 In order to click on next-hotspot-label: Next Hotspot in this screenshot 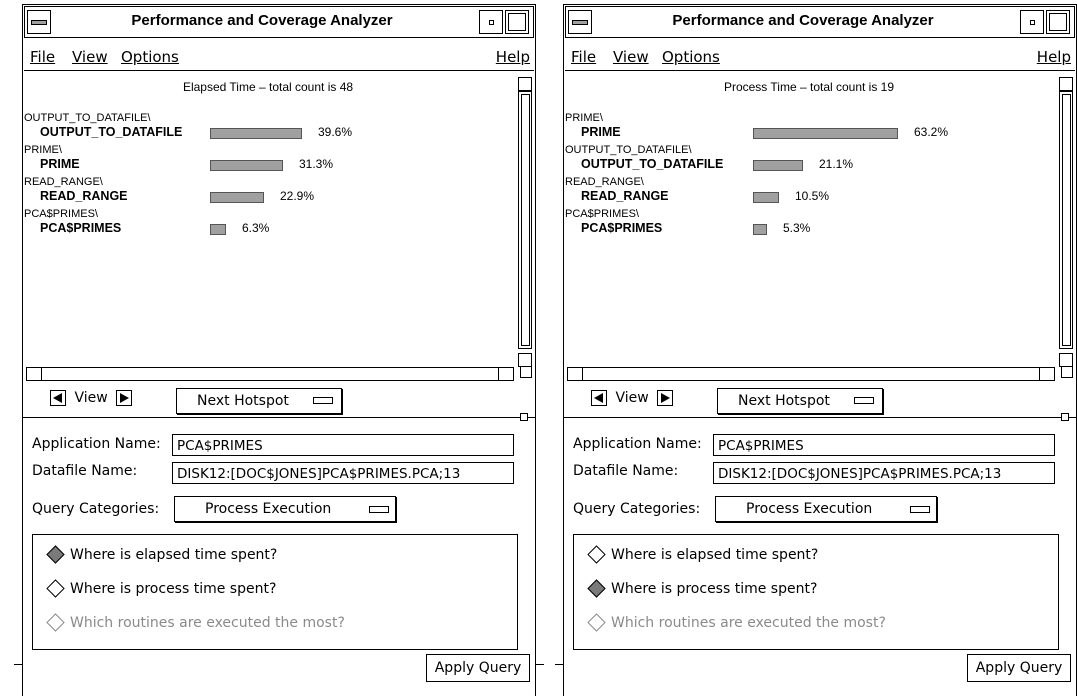, I will do `click(784, 401)`.